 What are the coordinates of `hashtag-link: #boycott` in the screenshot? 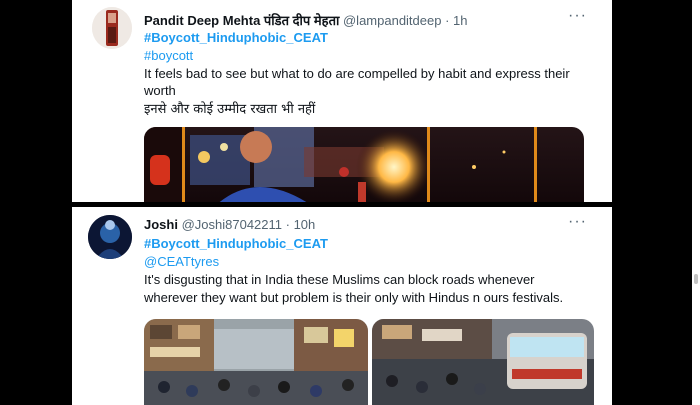 It's located at (168, 55).